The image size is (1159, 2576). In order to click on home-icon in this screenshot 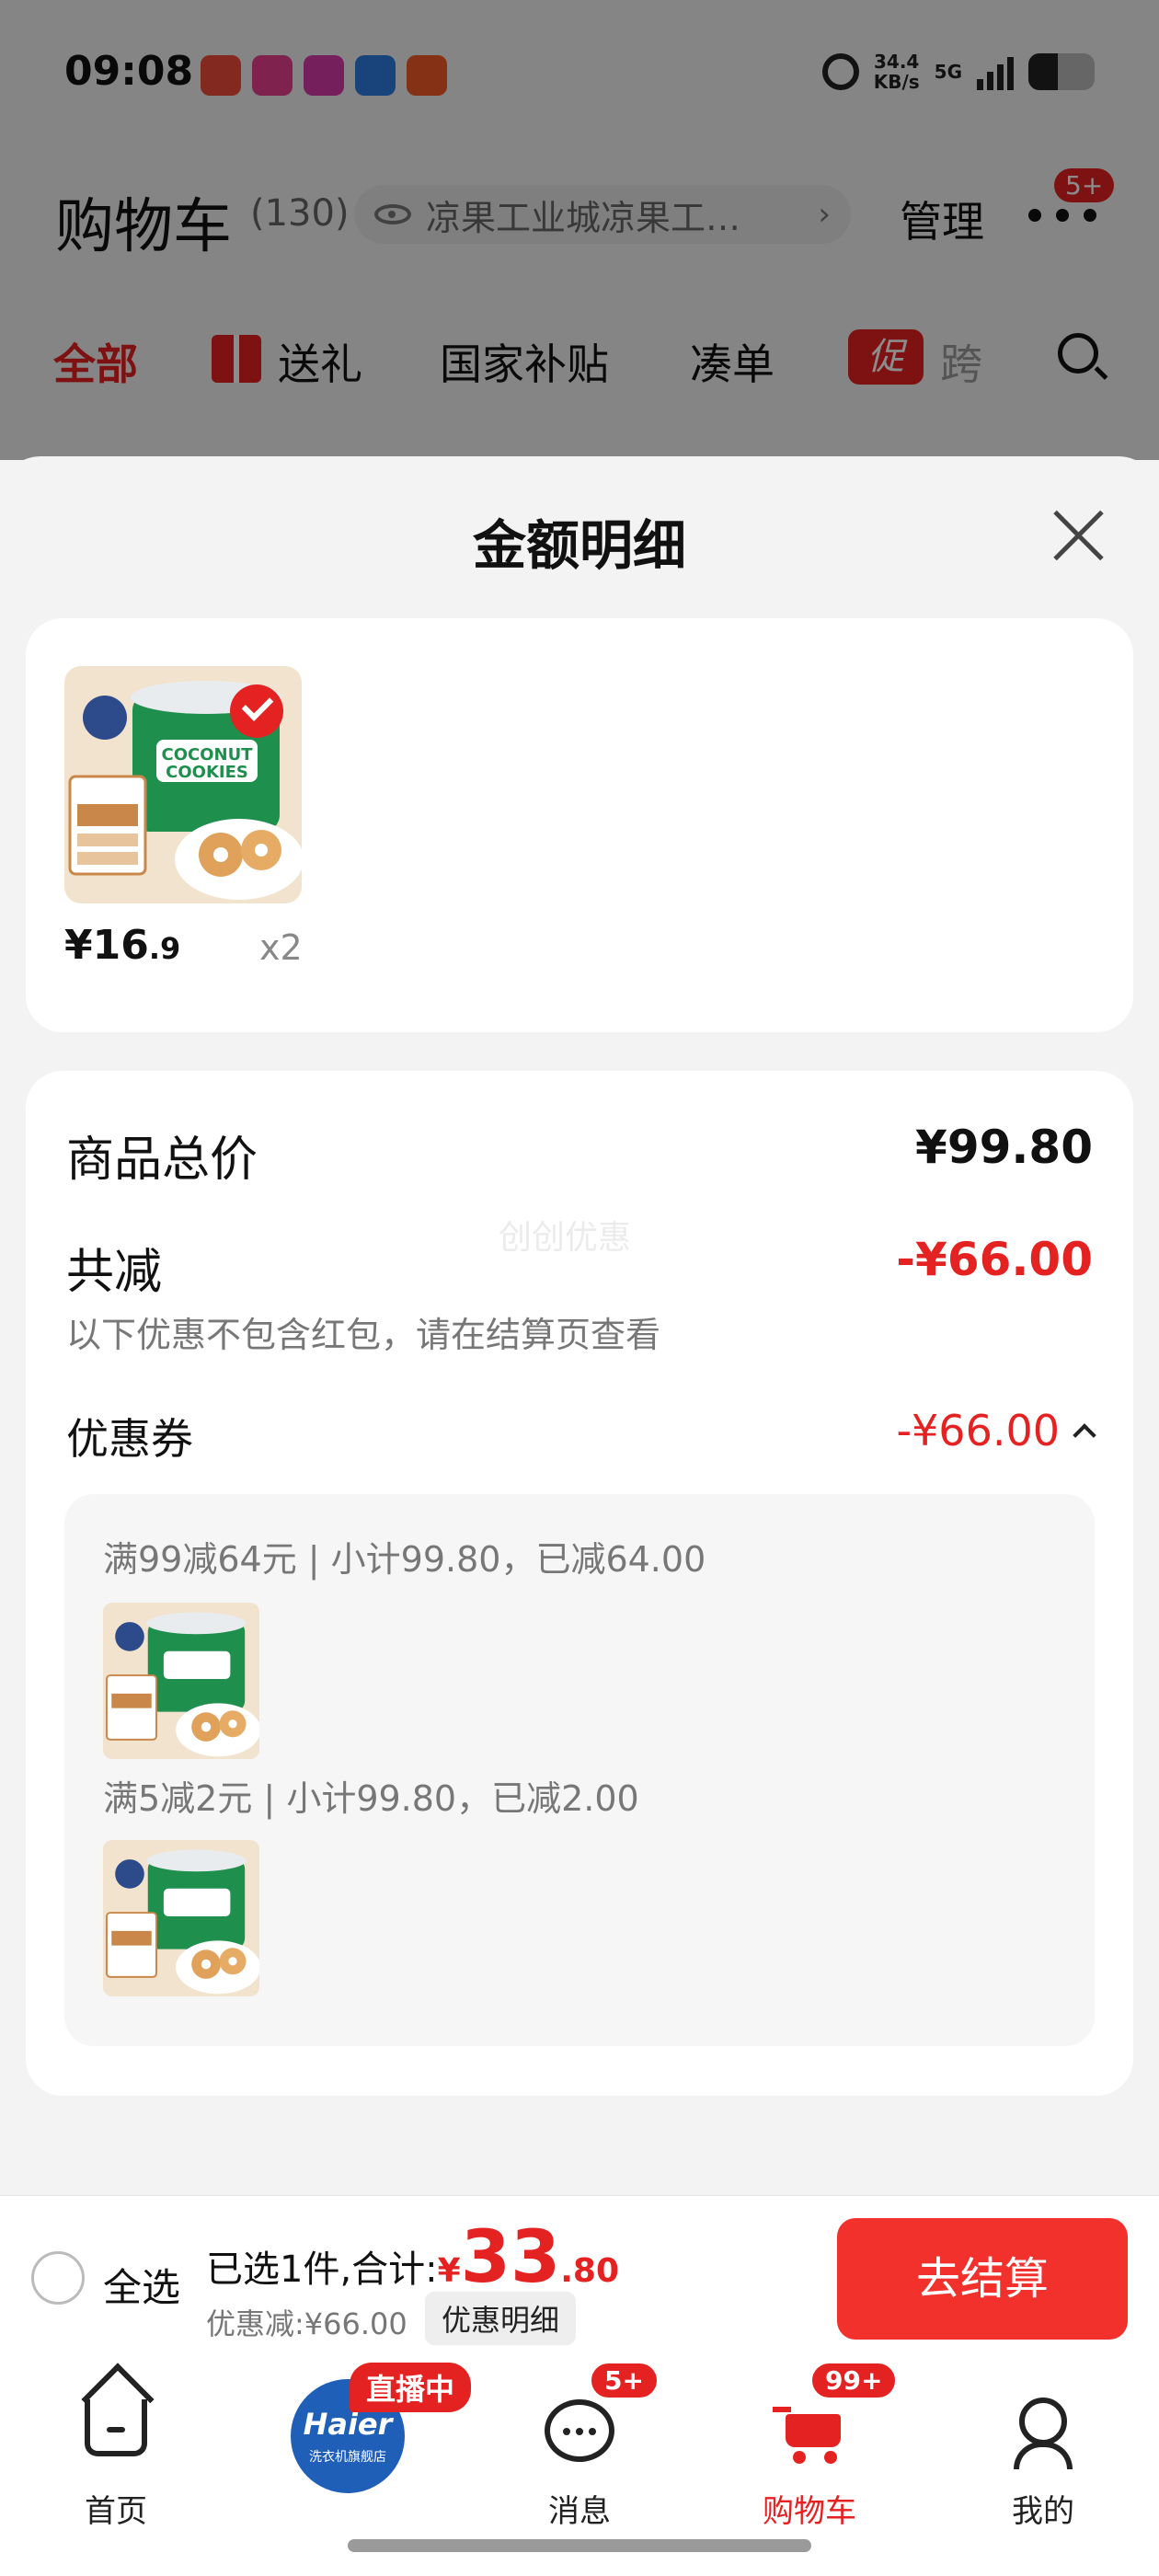, I will do `click(116, 2427)`.